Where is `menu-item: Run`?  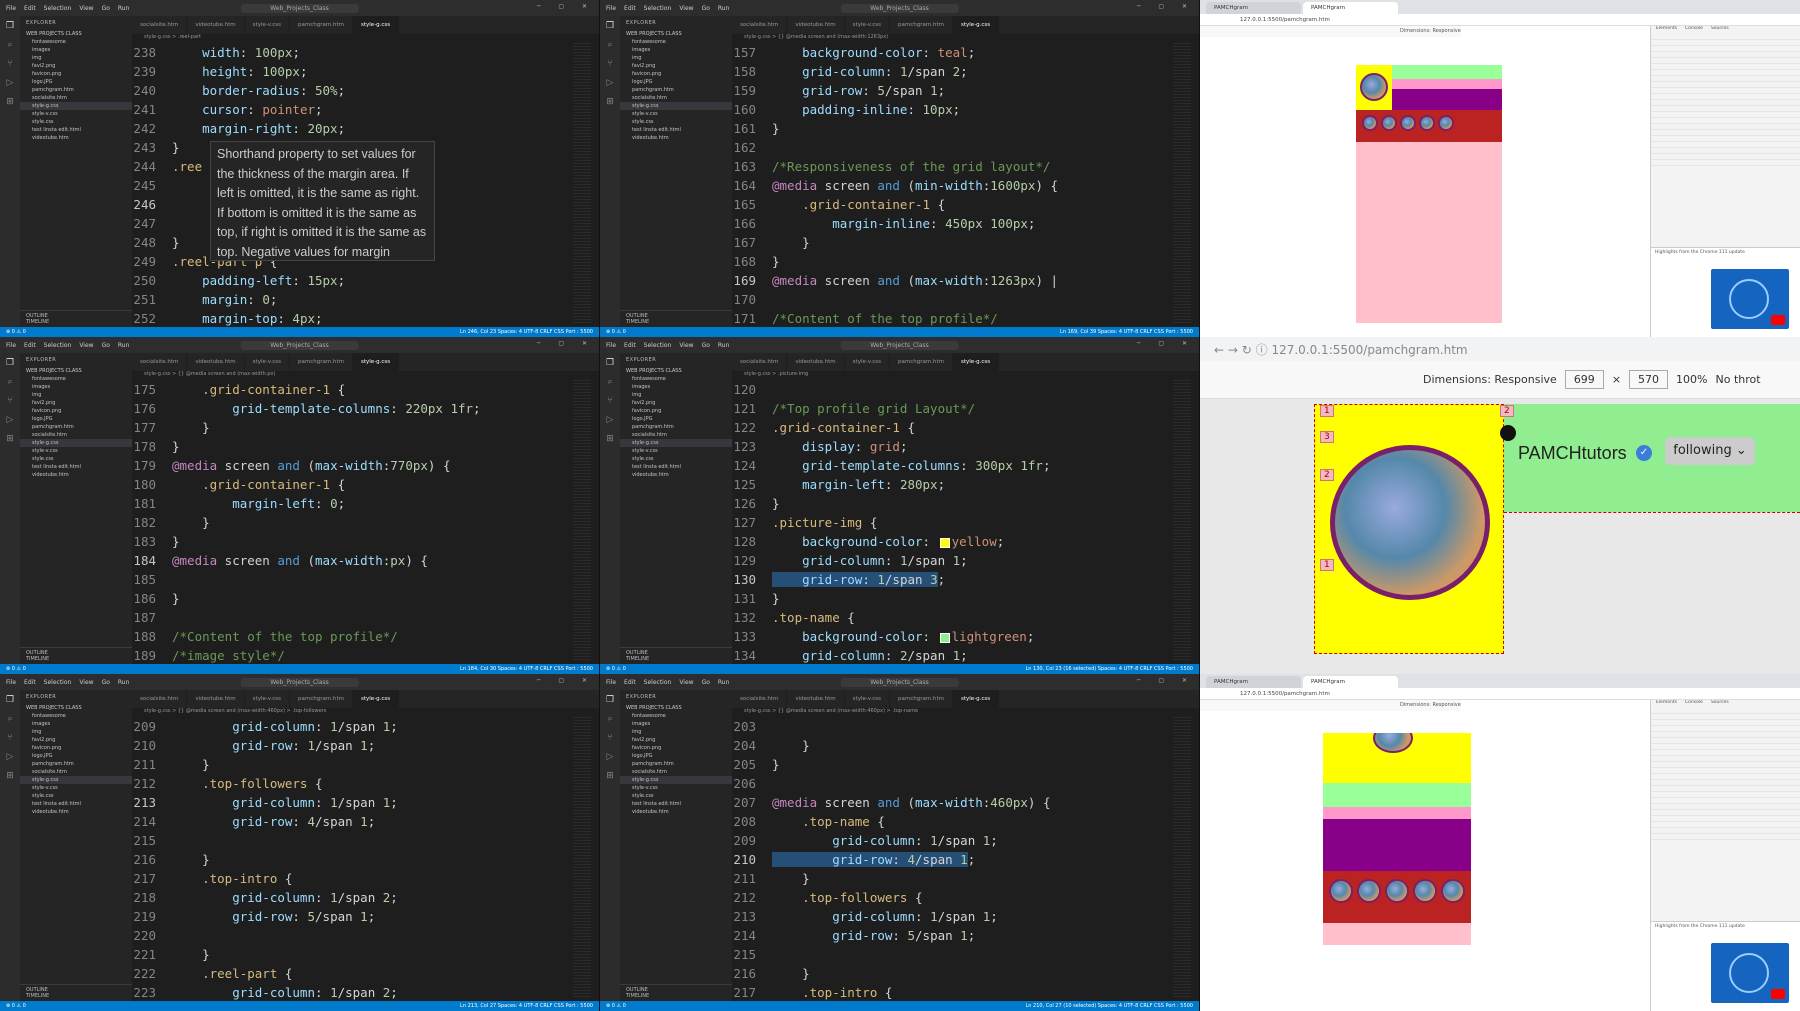
menu-item: Run is located at coordinates (124, 682).